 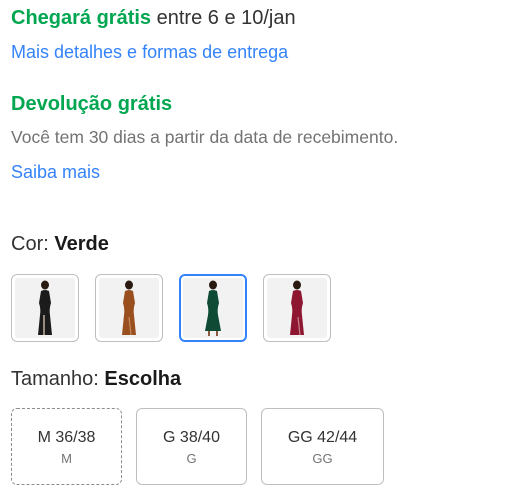 I want to click on color-option-wine, so click(x=297, y=308).